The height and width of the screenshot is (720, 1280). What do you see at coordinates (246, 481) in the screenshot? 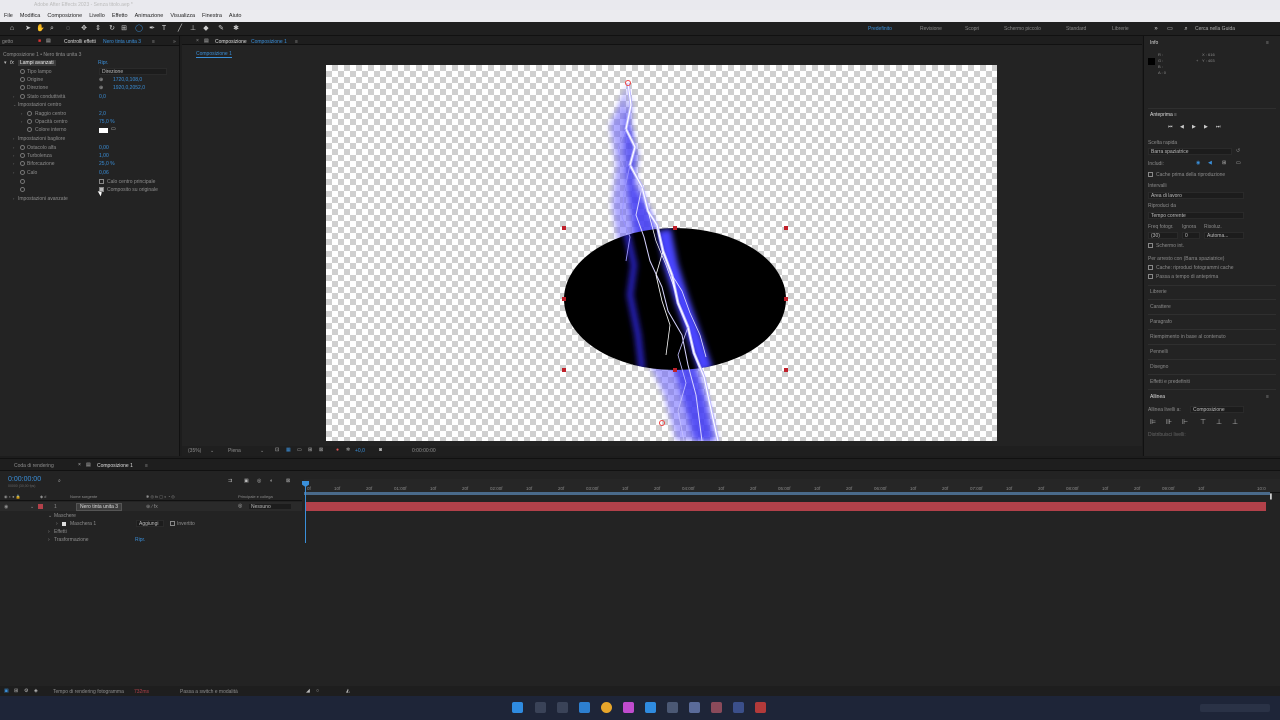
I see `draft-3d-icon: ▣` at bounding box center [246, 481].